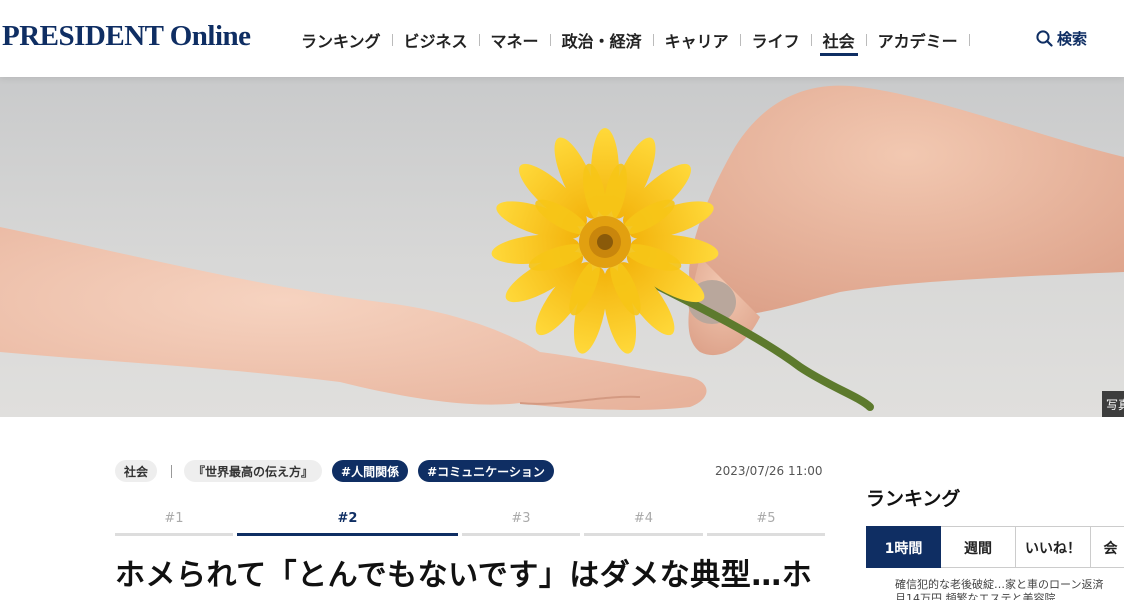 Image resolution: width=1124 pixels, height=600 pixels. Describe the element at coordinates (1107, 547) in the screenshot. I see `ranking-tab-members: 会` at that location.